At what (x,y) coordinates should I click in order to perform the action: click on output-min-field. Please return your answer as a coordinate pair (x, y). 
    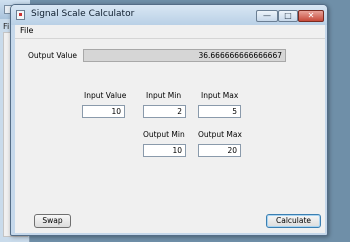
    Looking at the image, I should click on (164, 150).